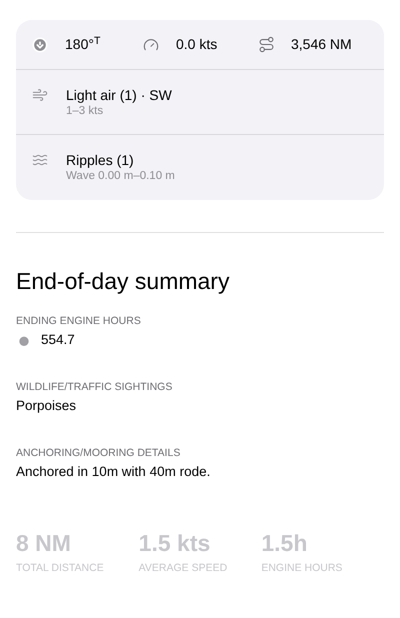 Image resolution: width=400 pixels, height=618 pixels. I want to click on stat-value: 1.5 kts, so click(175, 543).